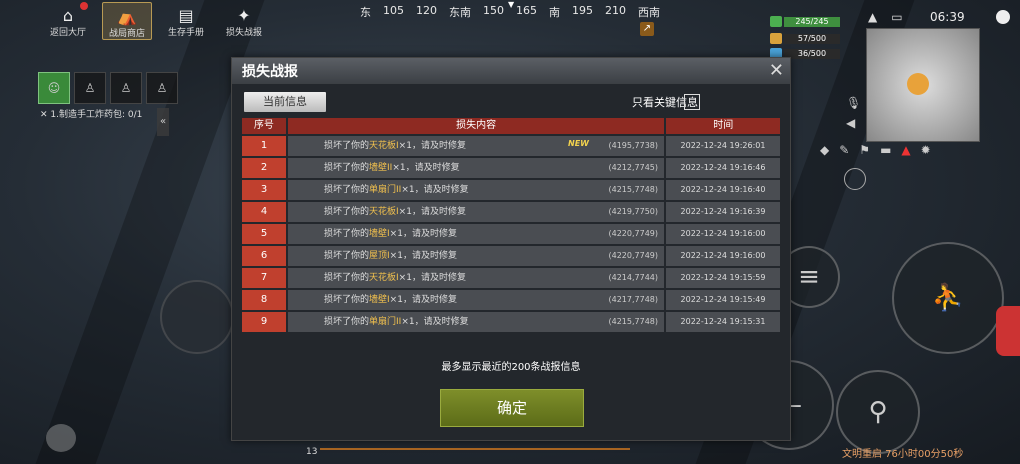 The height and width of the screenshot is (464, 1020). What do you see at coordinates (512, 408) in the screenshot?
I see `confirm-button: 确定` at bounding box center [512, 408].